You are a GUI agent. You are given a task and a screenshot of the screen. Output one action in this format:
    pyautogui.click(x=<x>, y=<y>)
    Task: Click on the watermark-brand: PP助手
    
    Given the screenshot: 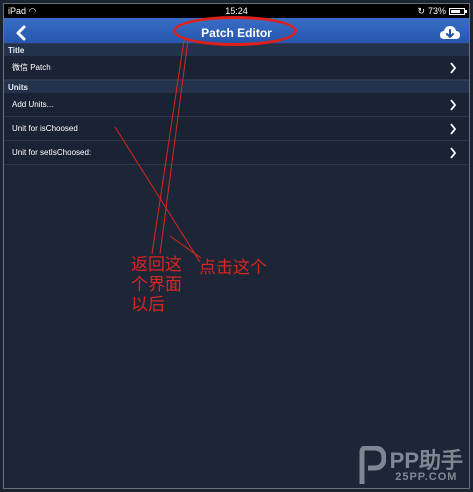 What is the action you would take?
    pyautogui.click(x=426, y=460)
    